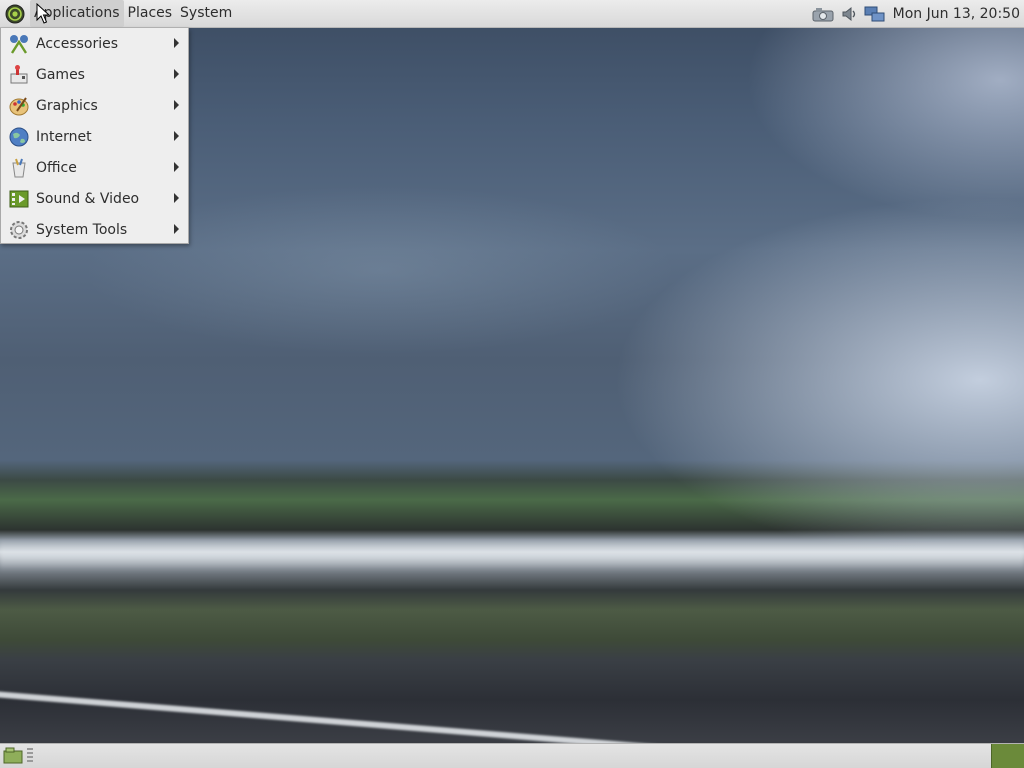  Describe the element at coordinates (849, 14) in the screenshot. I see `volume-icon` at that location.